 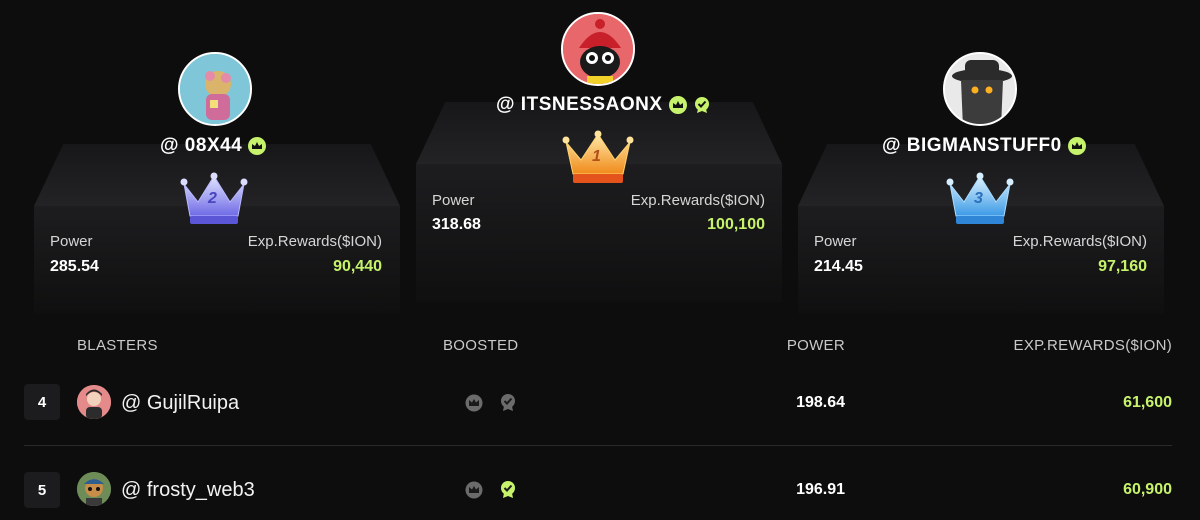 What do you see at coordinates (697, 200) in the screenshot?
I see `podium-first-rewards-label: Exp.Rewards($ION)` at bounding box center [697, 200].